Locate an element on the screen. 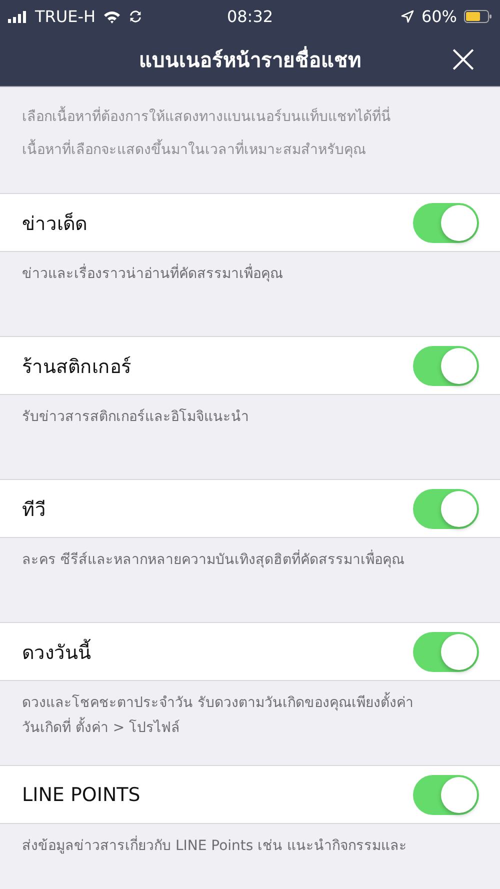 Image resolution: width=500 pixels, height=889 pixels. setting-description: ละคร ซีรีส์และหลากหลายความบันเทิงสุดฮิตที่คัดสรรมาเพื่อคุณ is located at coordinates (250, 580).